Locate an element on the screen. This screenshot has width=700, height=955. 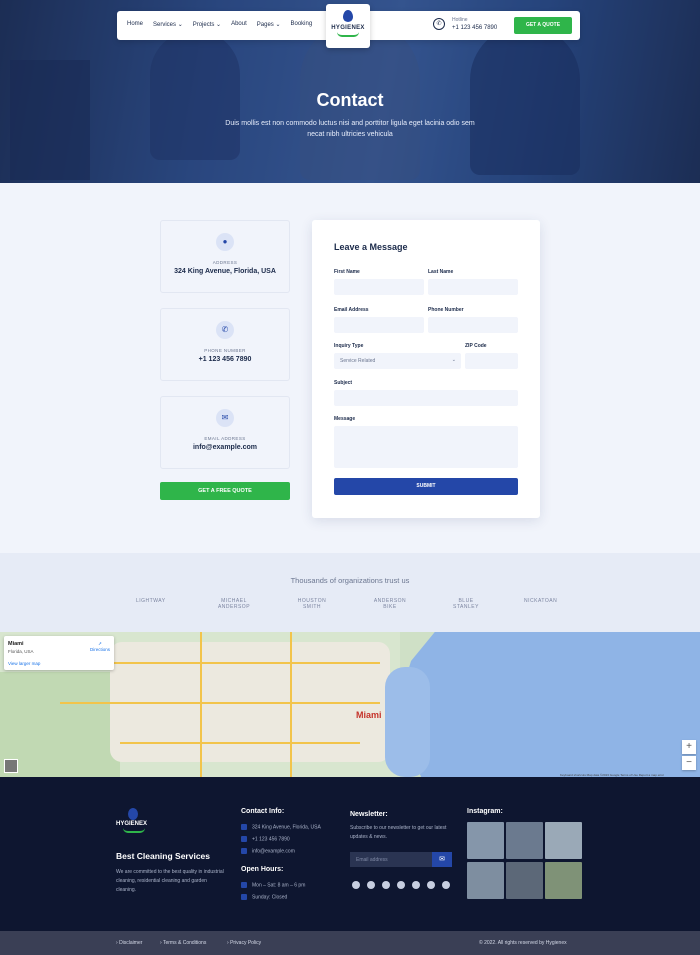
linkedin-icon is located at coordinates (416, 885).